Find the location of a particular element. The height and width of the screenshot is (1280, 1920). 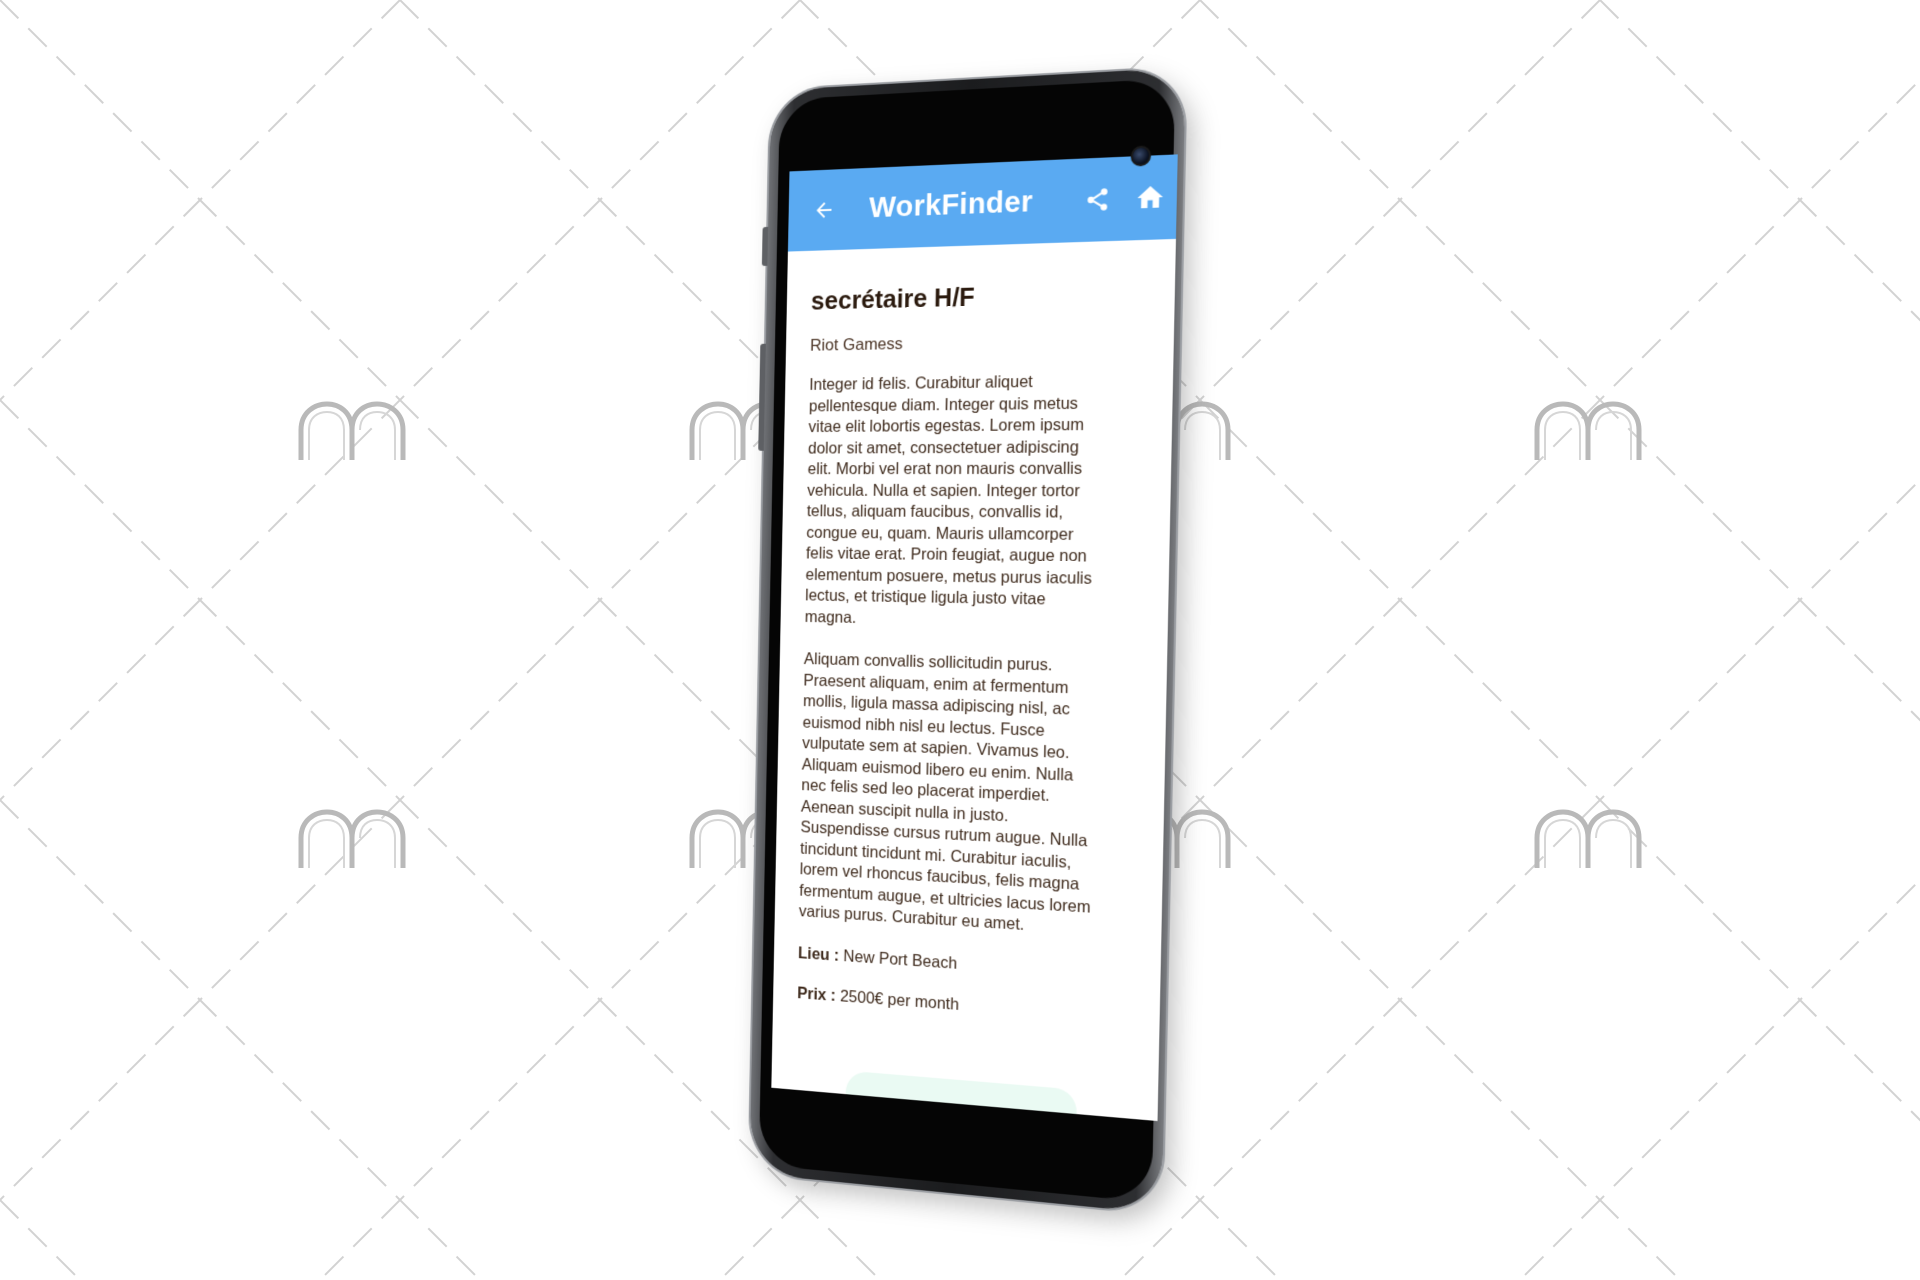

location-label: Lieu : is located at coordinates (818, 954).